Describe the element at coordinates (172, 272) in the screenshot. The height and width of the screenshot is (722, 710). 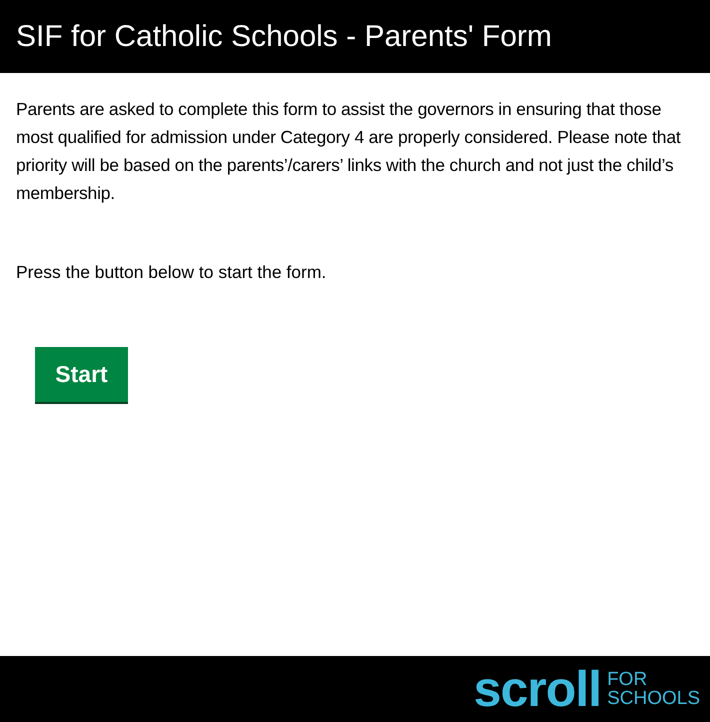
I see `instruction-text: Press the button below to start the form.` at that location.